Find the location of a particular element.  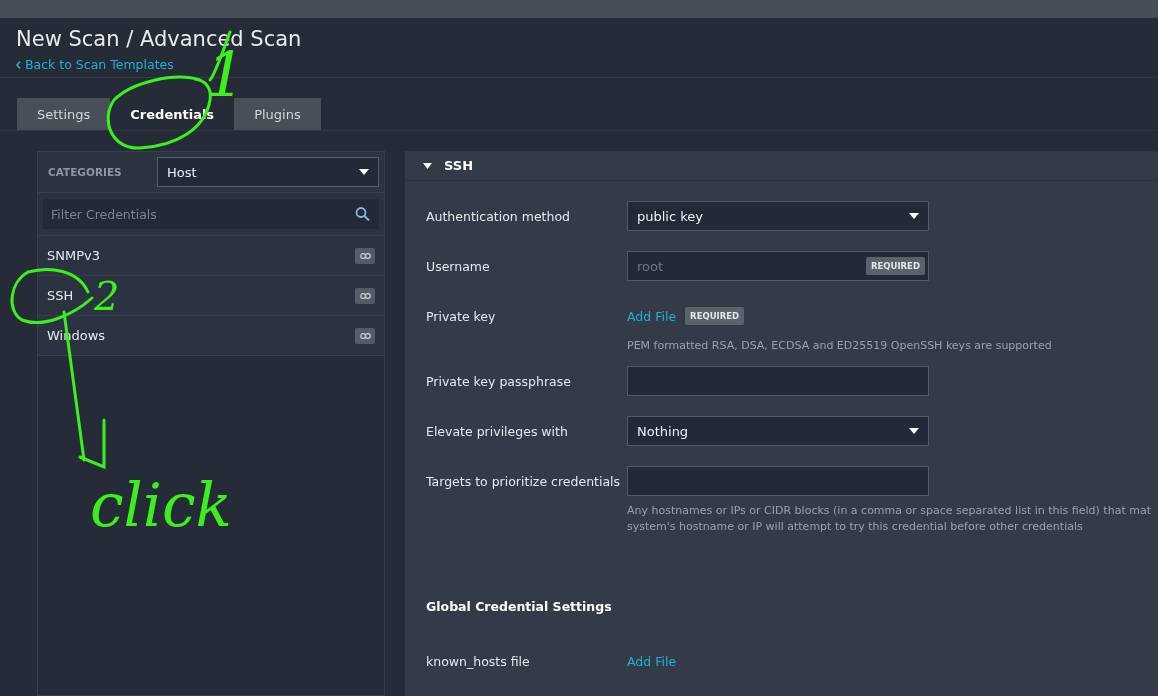

section-title: SSH is located at coordinates (459, 165).